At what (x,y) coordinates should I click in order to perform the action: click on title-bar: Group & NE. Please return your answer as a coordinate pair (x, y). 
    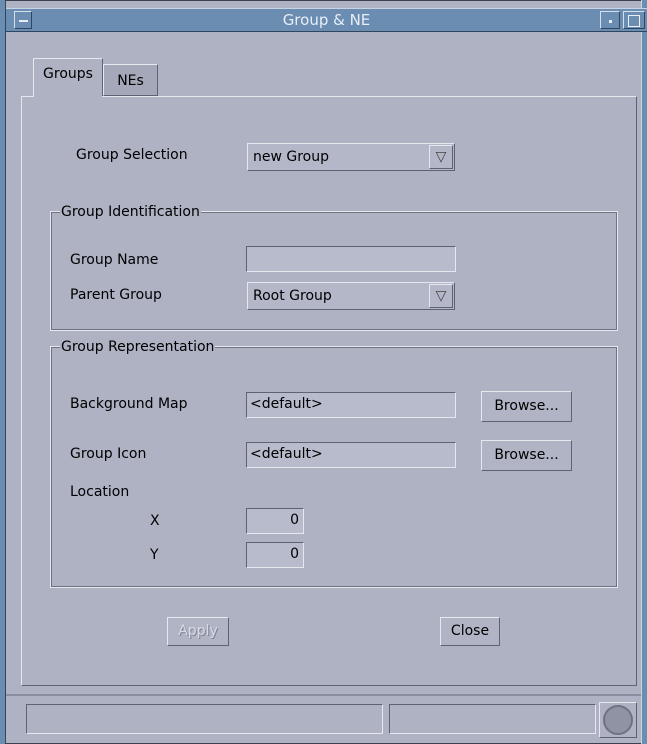
    Looking at the image, I should click on (326, 20).